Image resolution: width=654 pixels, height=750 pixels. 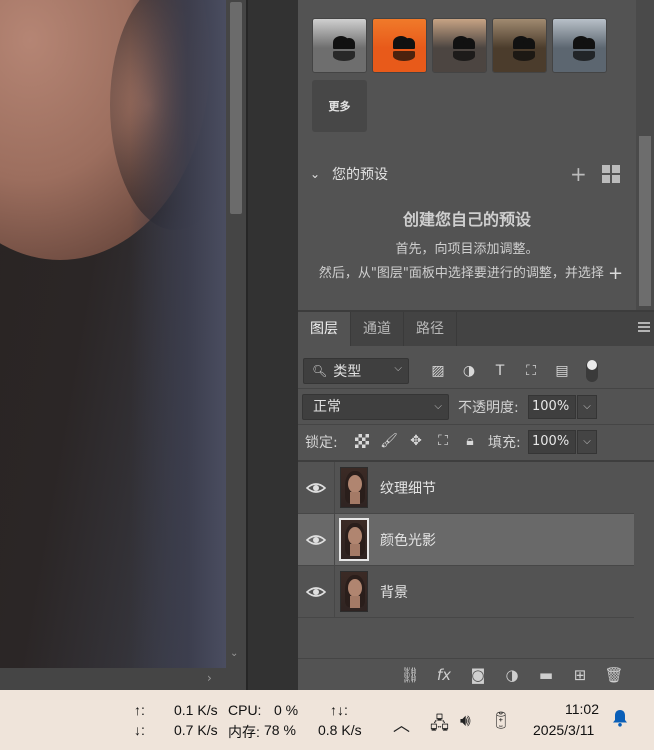 I want to click on preset-4-thumbnail, so click(x=519, y=45).